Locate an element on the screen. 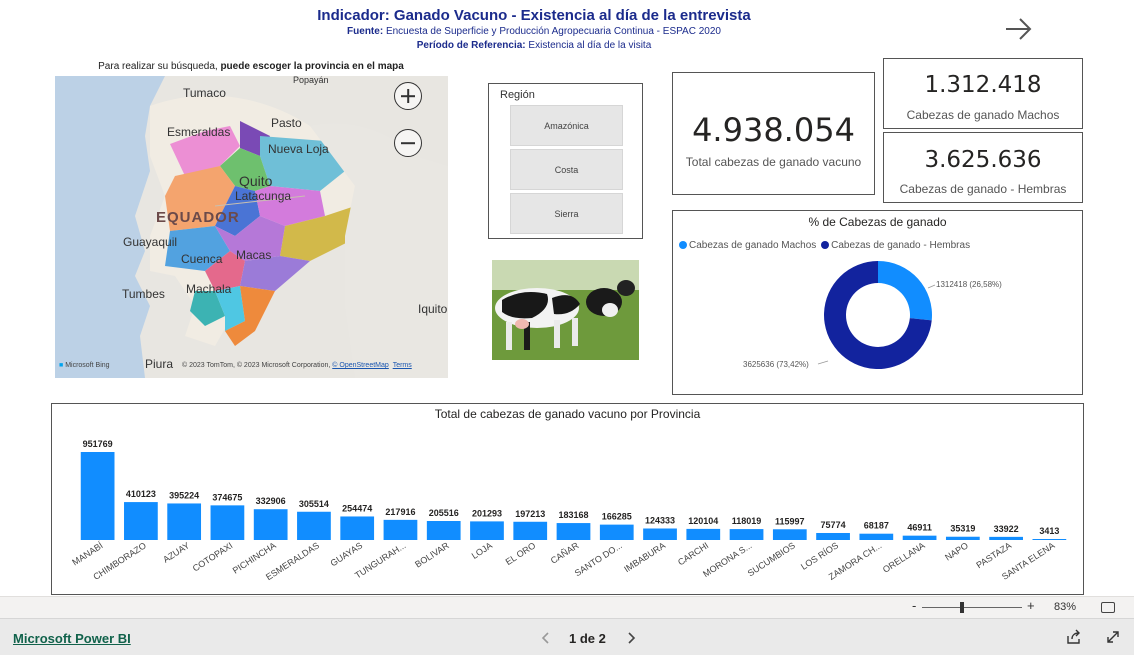 This screenshot has height=655, width=1134. map-label-esmeraldas: Esmeraldas is located at coordinates (199, 132).